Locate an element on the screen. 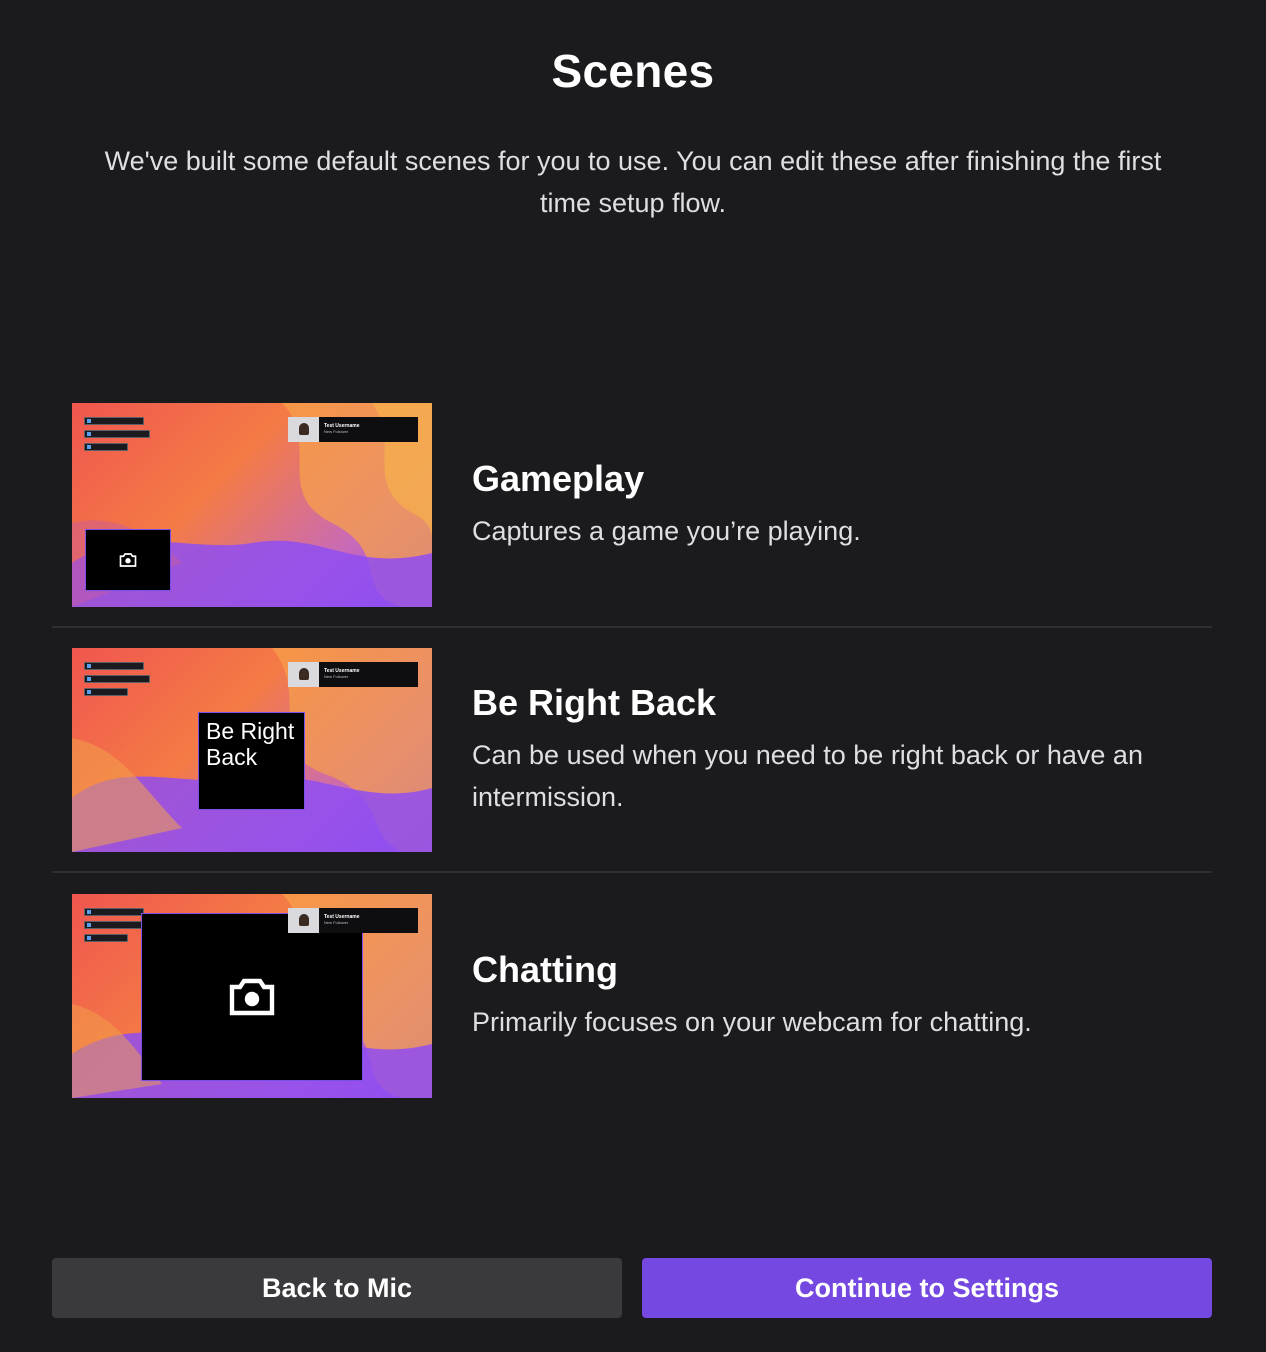 The width and height of the screenshot is (1266, 1352). scene-preview-be-right-back: Test Username New Follower Be Right Back is located at coordinates (252, 749).